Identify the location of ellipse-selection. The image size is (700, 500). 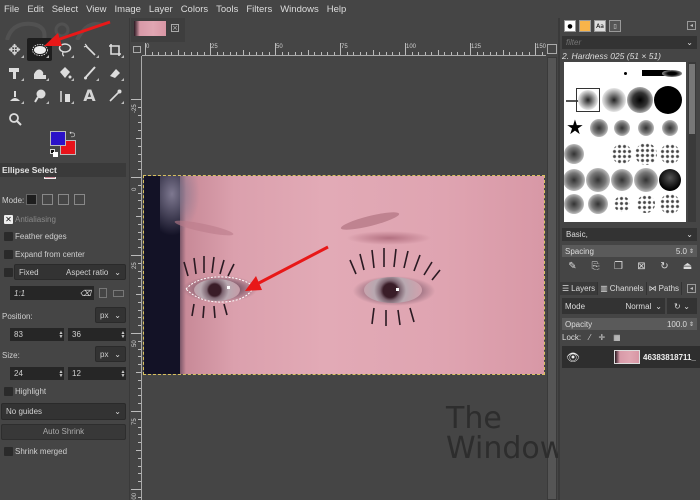
(220, 289).